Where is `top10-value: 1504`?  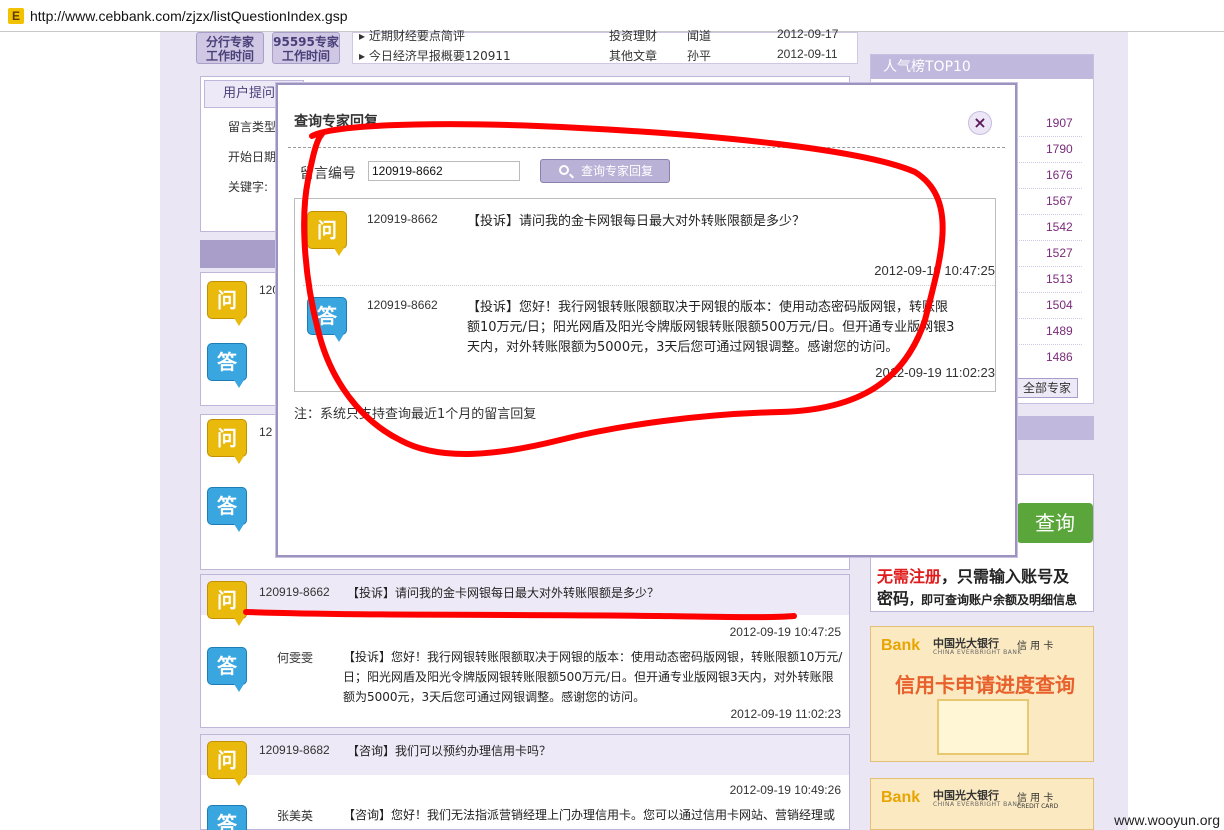
top10-value: 1504 is located at coordinates (1059, 305).